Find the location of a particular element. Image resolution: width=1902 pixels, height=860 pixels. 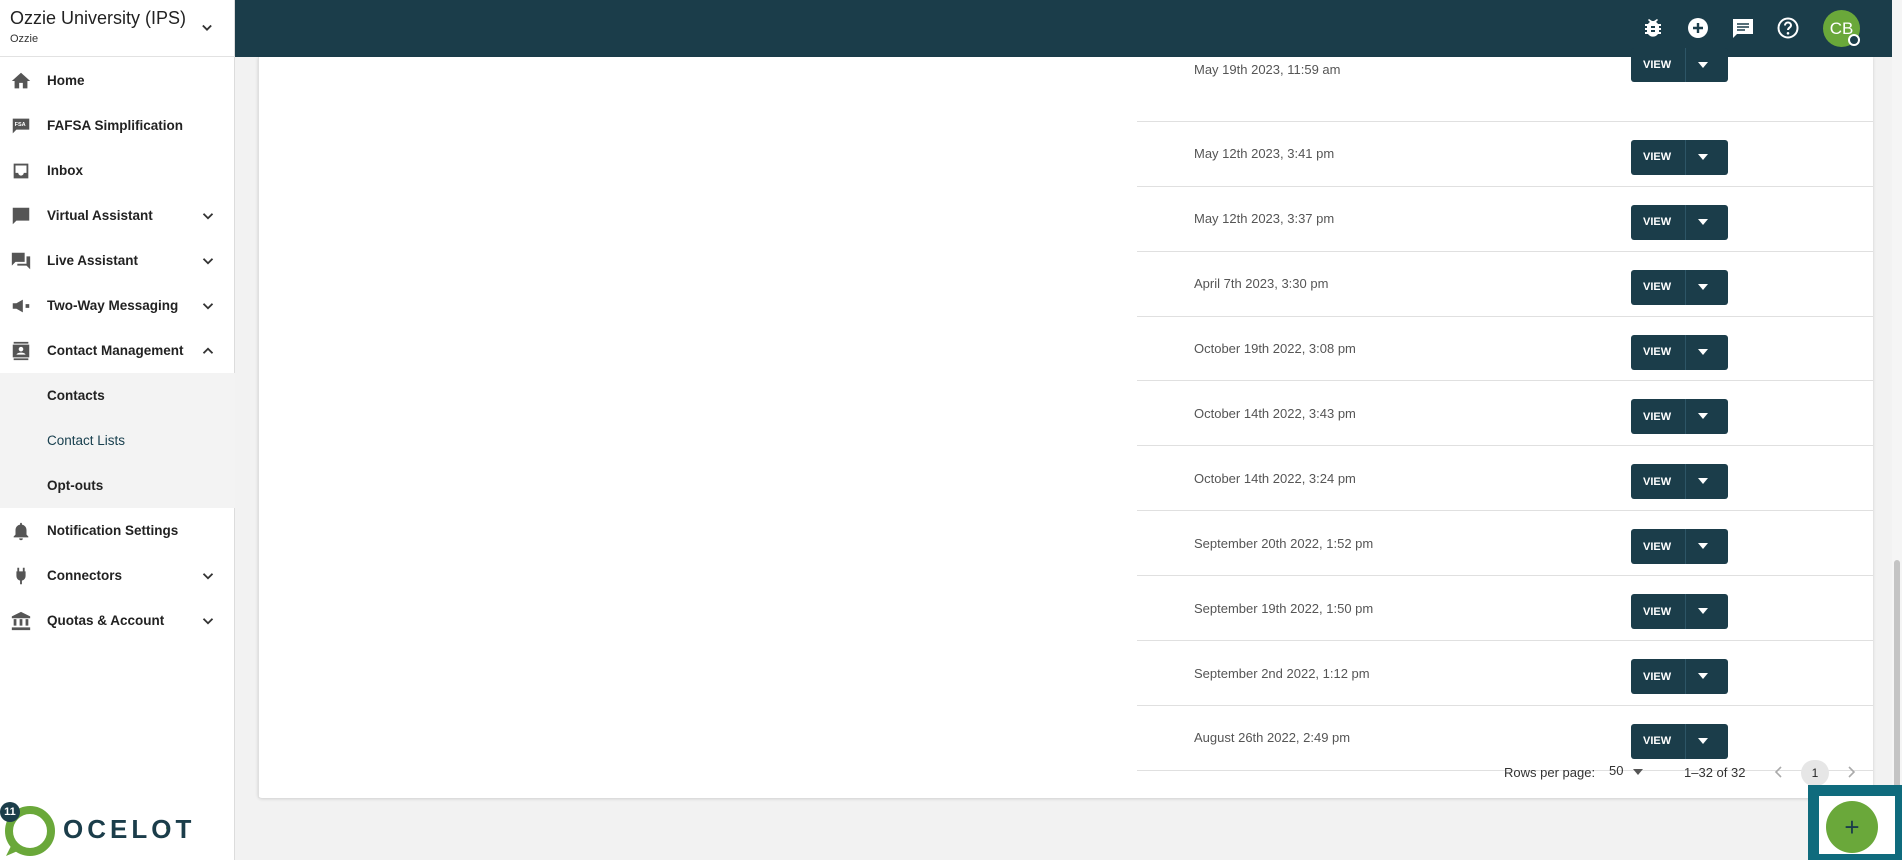

chevron-up-icon is located at coordinates (208, 351).